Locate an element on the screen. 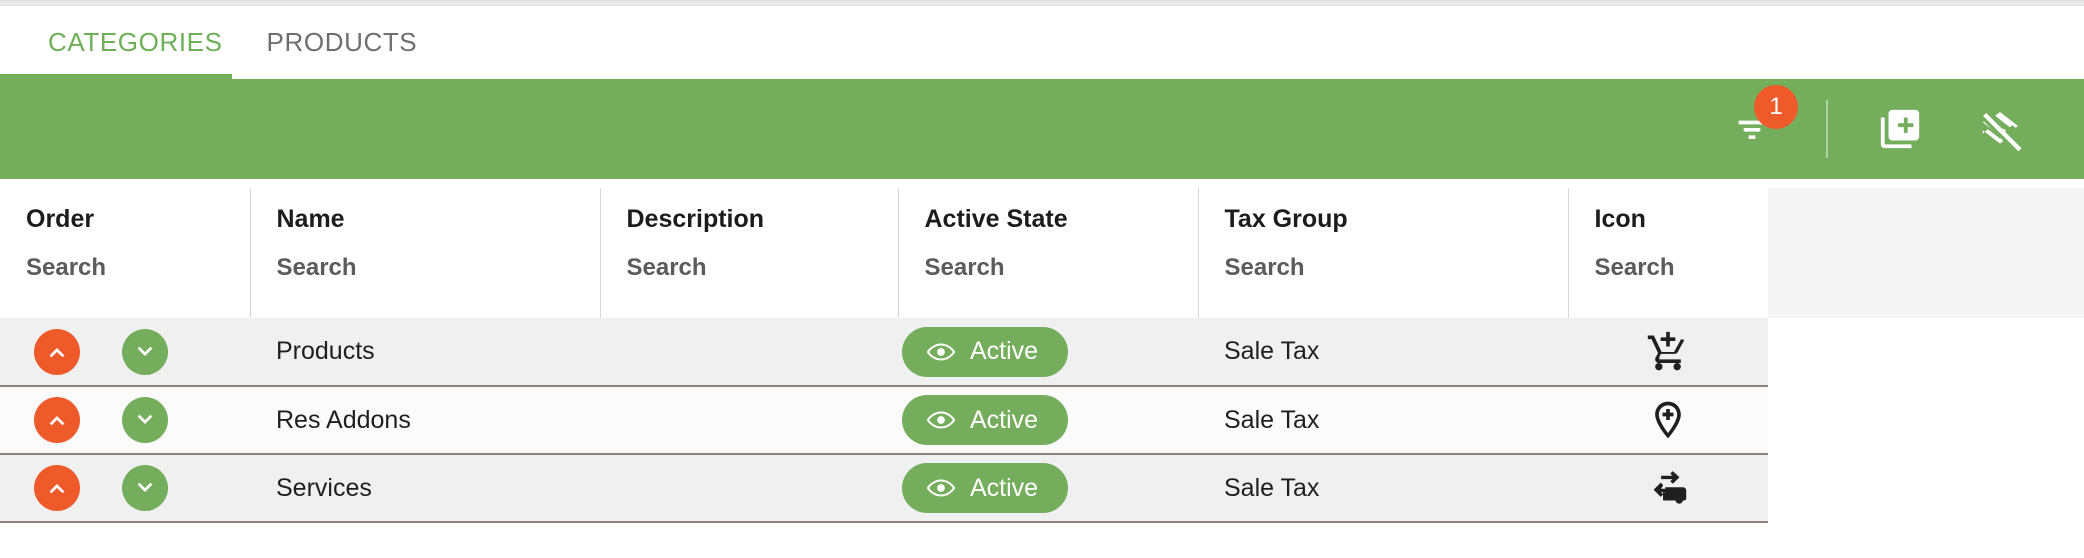  table-row: Products Active Sale Tax is located at coordinates (884, 352).